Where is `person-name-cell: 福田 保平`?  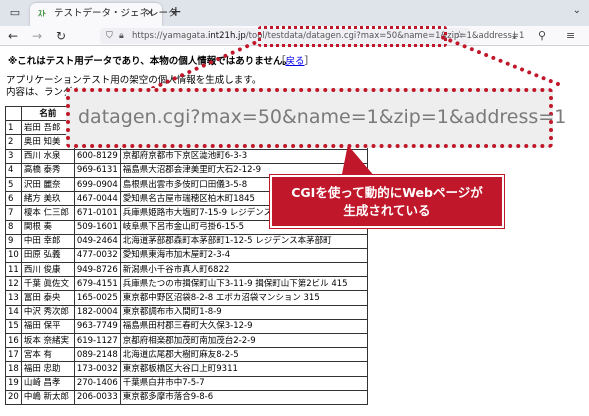
person-name-cell: 福田 保平 is located at coordinates (47, 326).